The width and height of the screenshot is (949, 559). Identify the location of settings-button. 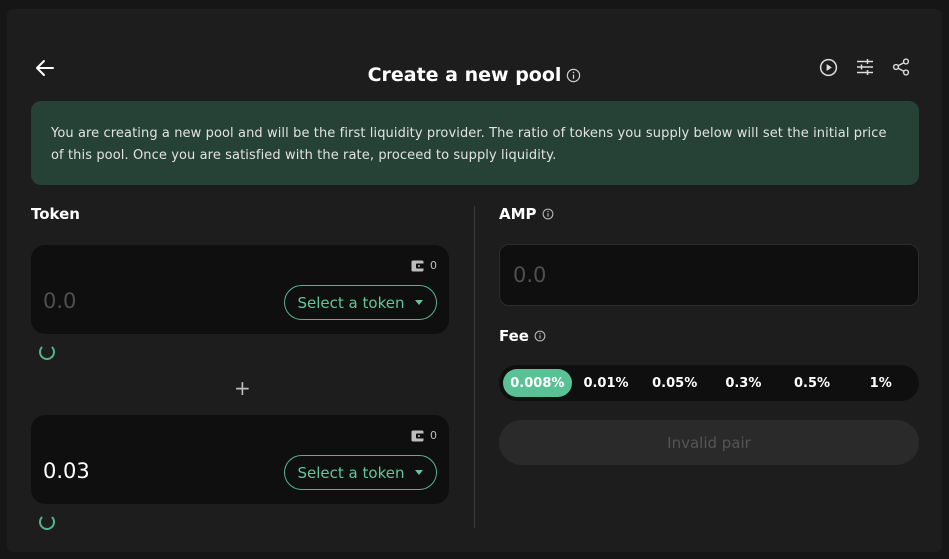
(865, 67).